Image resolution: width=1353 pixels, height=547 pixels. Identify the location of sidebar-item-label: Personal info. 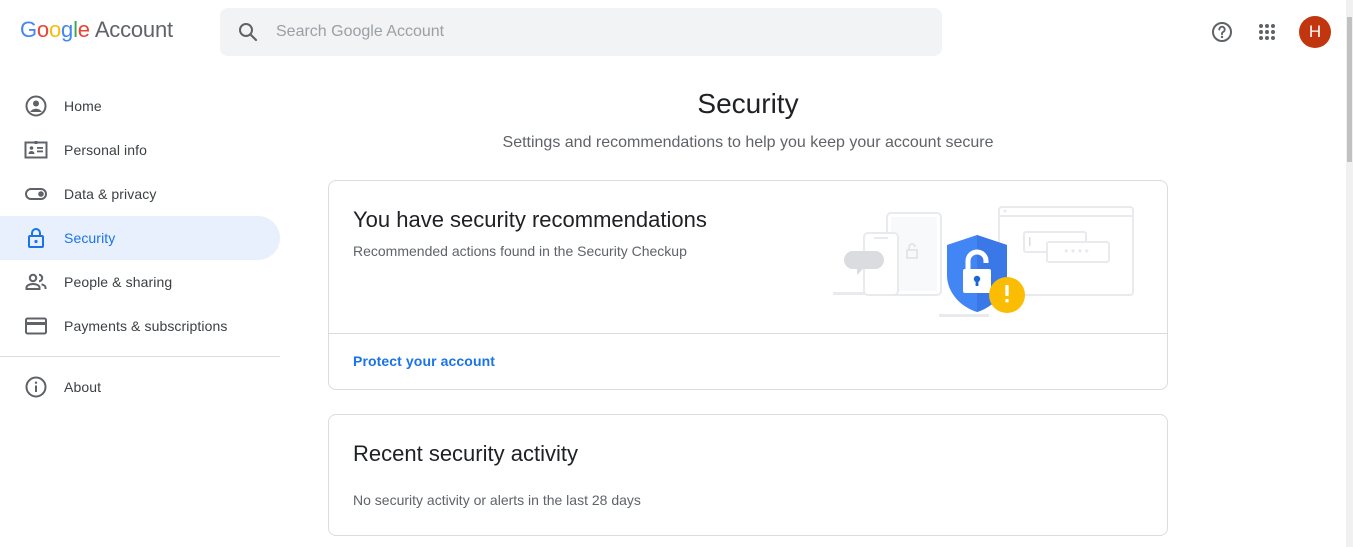
(106, 150).